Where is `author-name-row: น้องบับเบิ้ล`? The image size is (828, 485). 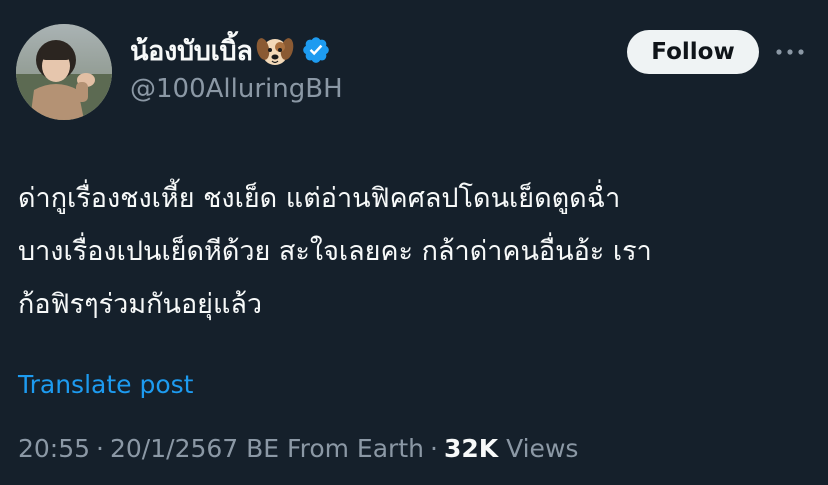 author-name-row: น้องบับเบิ้ล is located at coordinates (230, 50).